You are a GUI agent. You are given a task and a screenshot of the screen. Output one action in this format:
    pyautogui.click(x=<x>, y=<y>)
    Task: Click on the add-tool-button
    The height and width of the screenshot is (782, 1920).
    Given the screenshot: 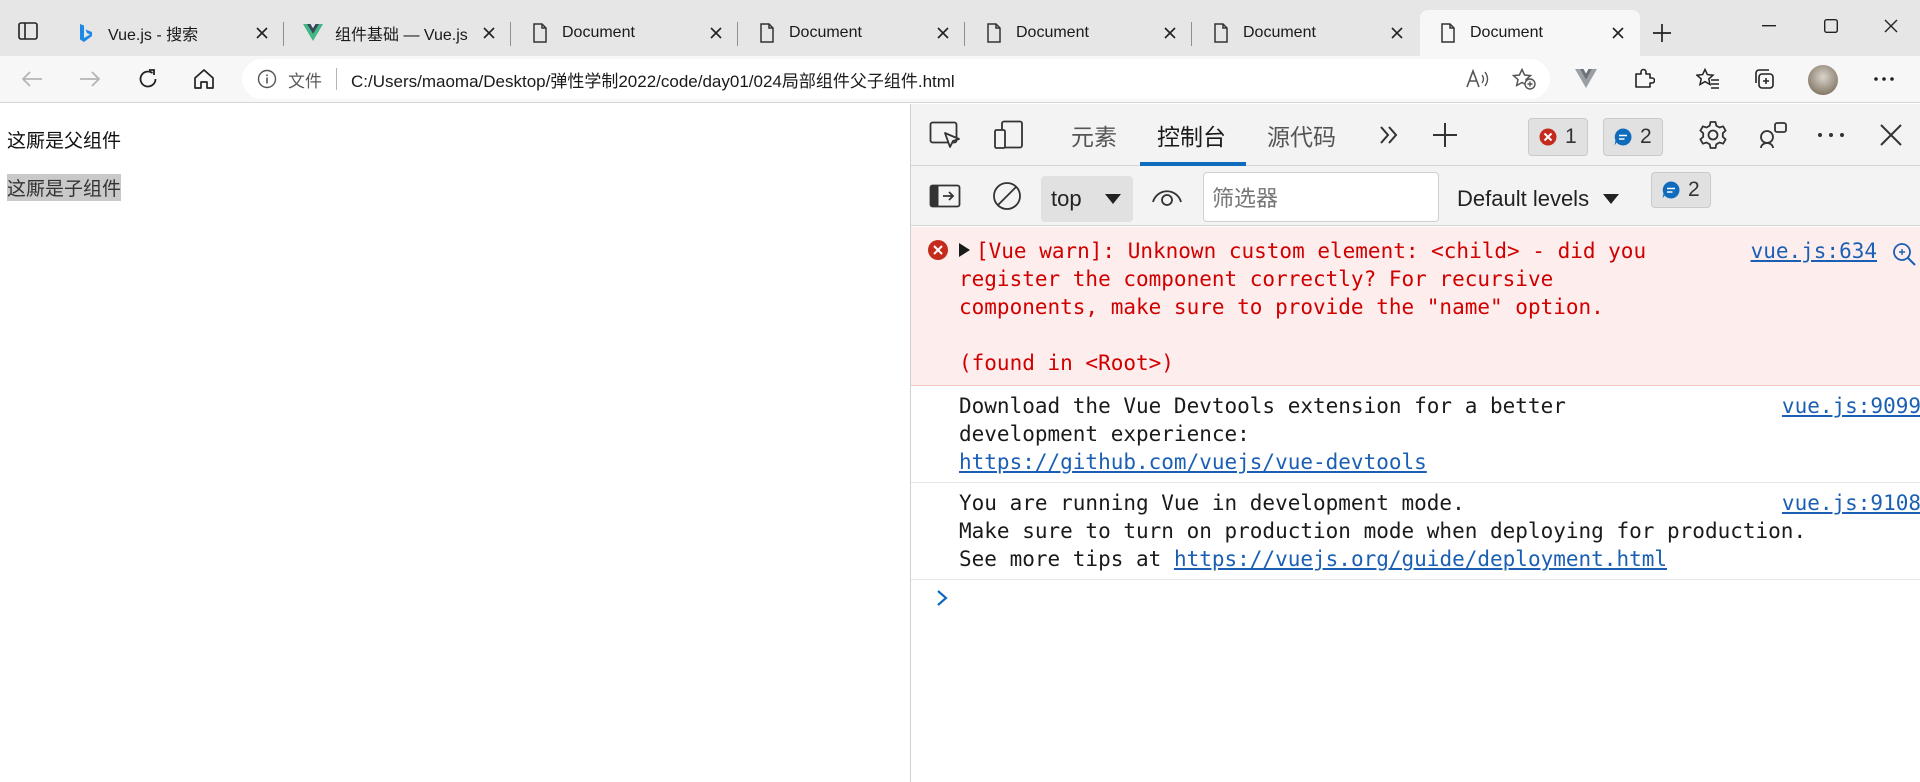 What is the action you would take?
    pyautogui.click(x=1445, y=135)
    